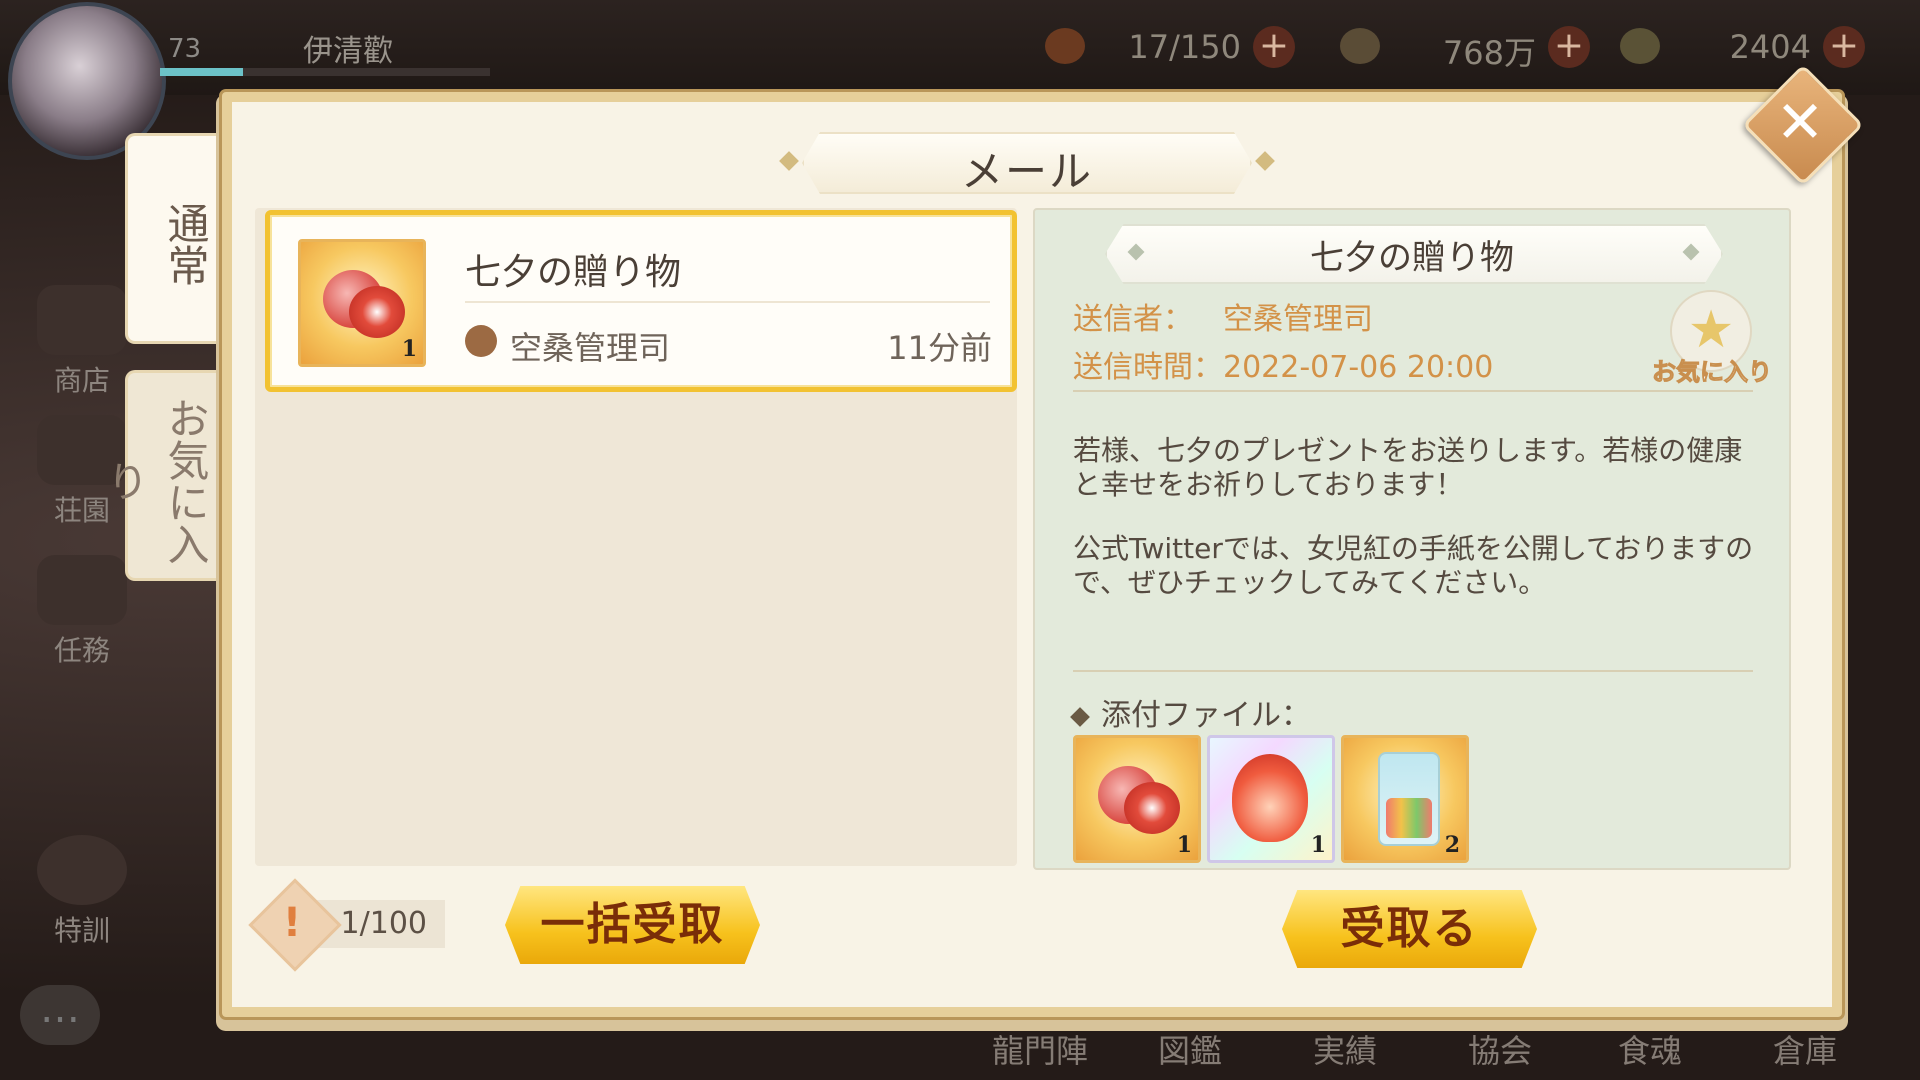 This screenshot has height=1080, width=1920. Describe the element at coordinates (1489, 53) in the screenshot. I see `coin-value: 768万` at that location.